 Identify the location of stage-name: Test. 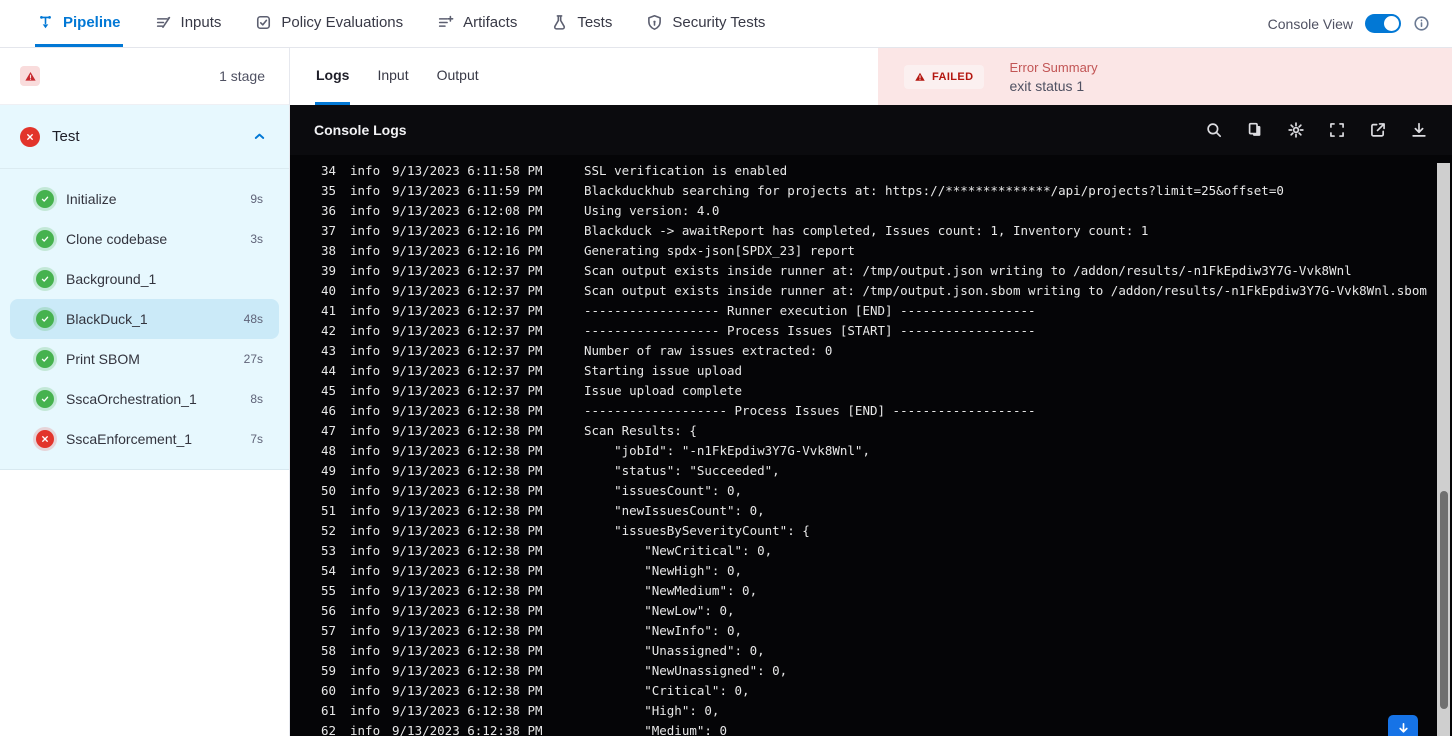
(66, 136).